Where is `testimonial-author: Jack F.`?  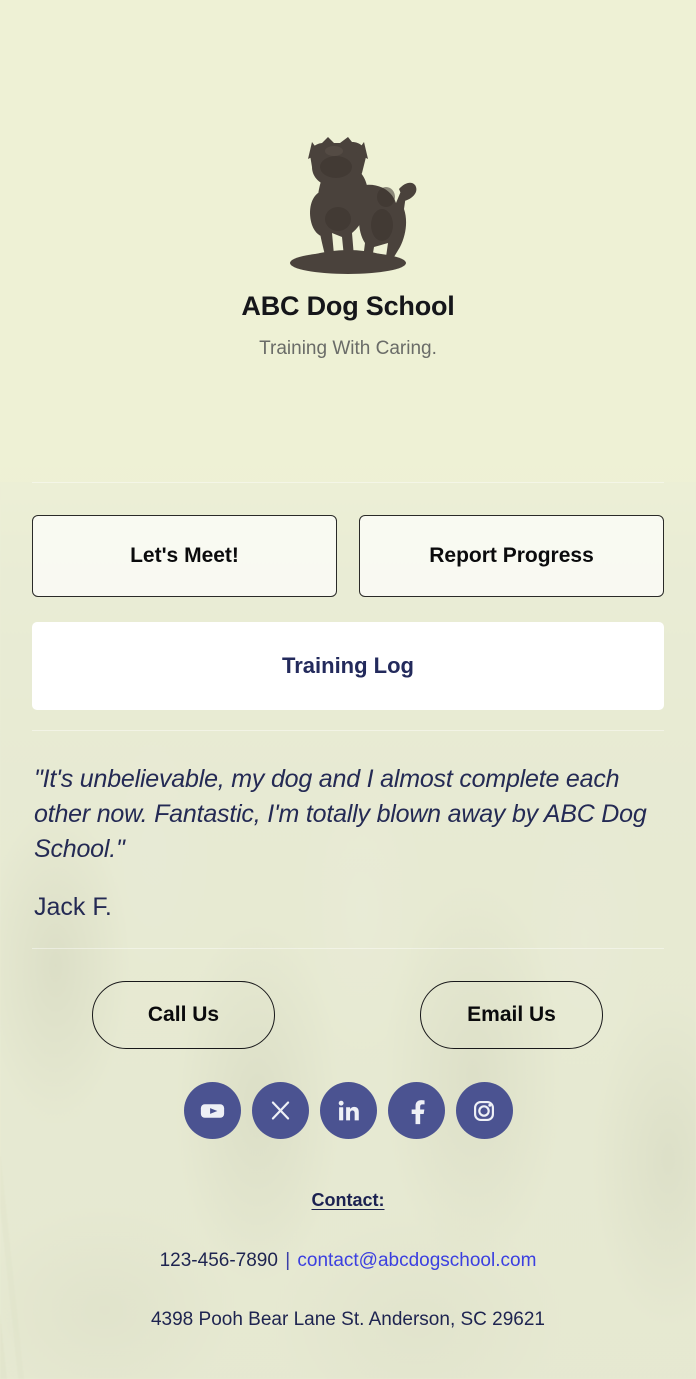
testimonial-author: Jack F. is located at coordinates (73, 907).